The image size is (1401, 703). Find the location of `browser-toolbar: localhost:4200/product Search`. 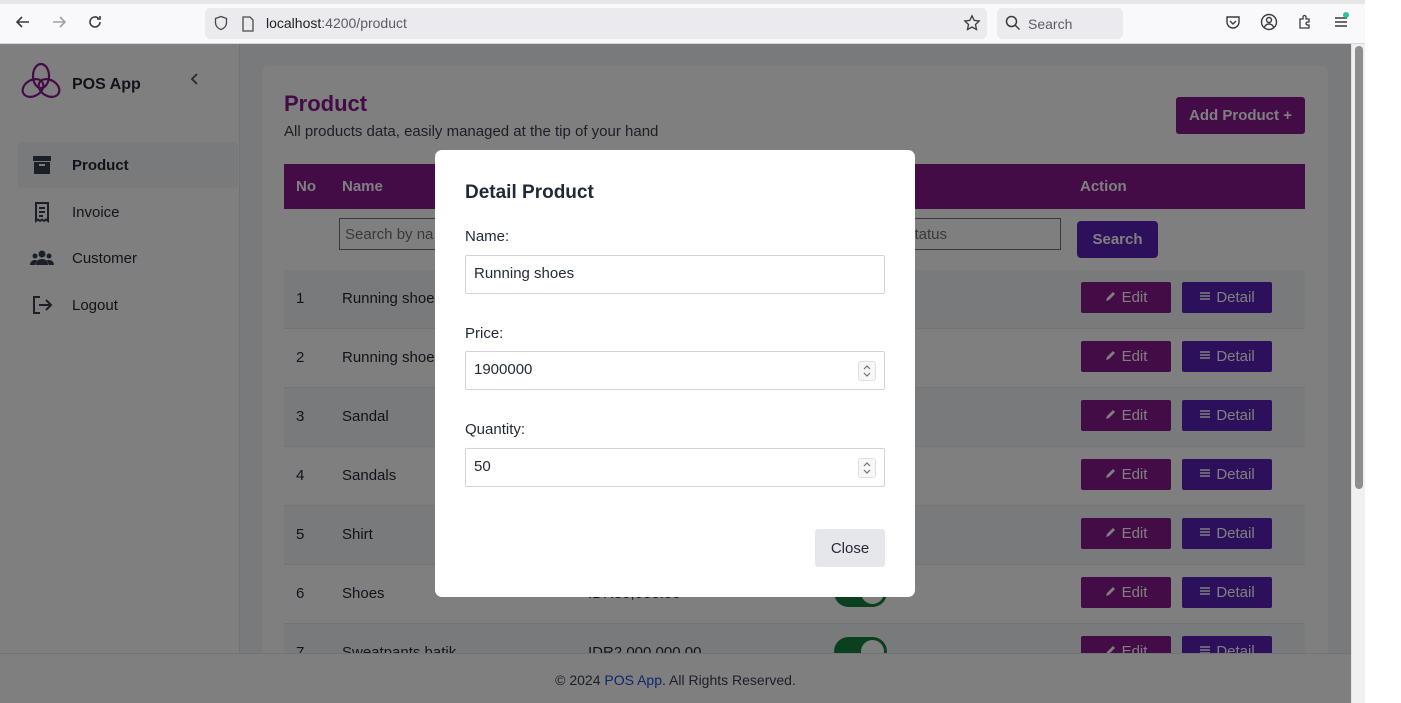

browser-toolbar: localhost:4200/product Search is located at coordinates (682, 22).